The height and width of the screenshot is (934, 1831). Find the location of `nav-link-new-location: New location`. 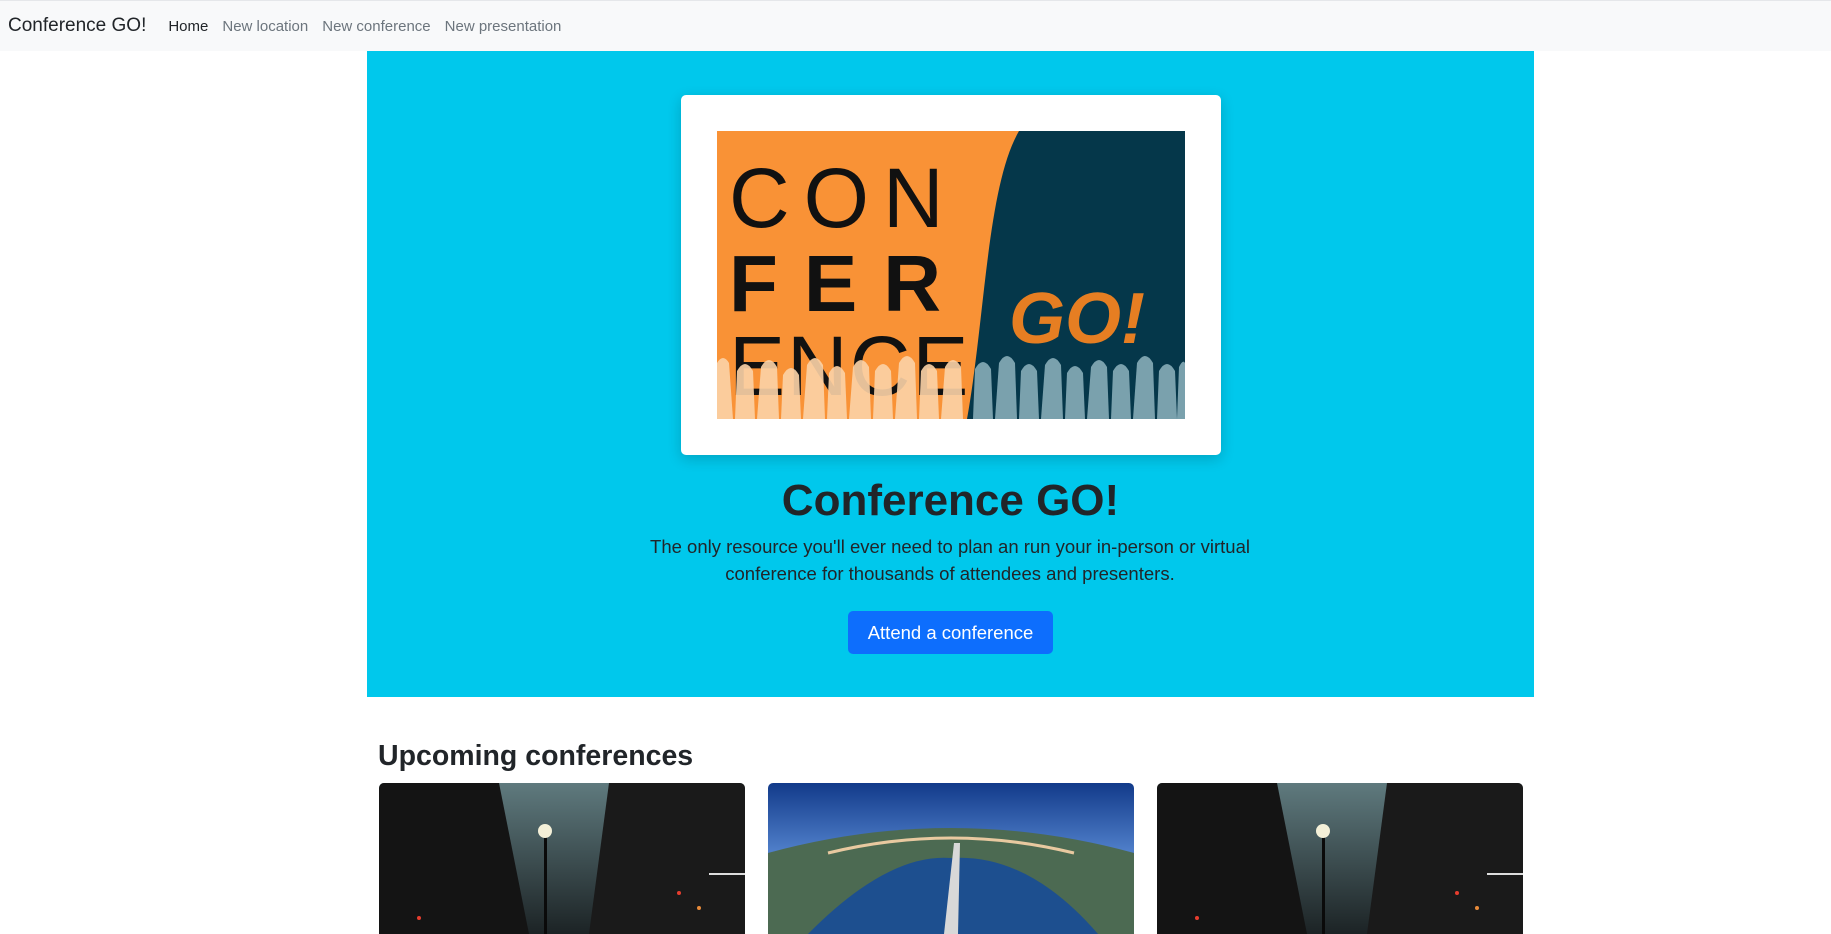

nav-link-new-location: New location is located at coordinates (265, 26).